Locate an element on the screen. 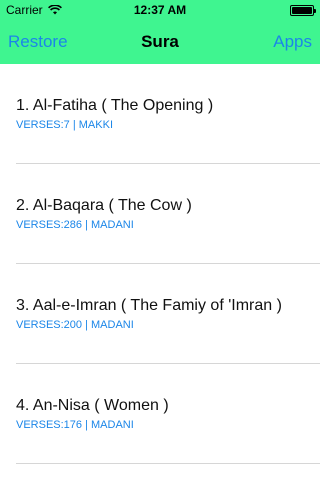 Image resolution: width=320 pixels, height=480 pixels. status-time: 12:37 AM is located at coordinates (160, 10).